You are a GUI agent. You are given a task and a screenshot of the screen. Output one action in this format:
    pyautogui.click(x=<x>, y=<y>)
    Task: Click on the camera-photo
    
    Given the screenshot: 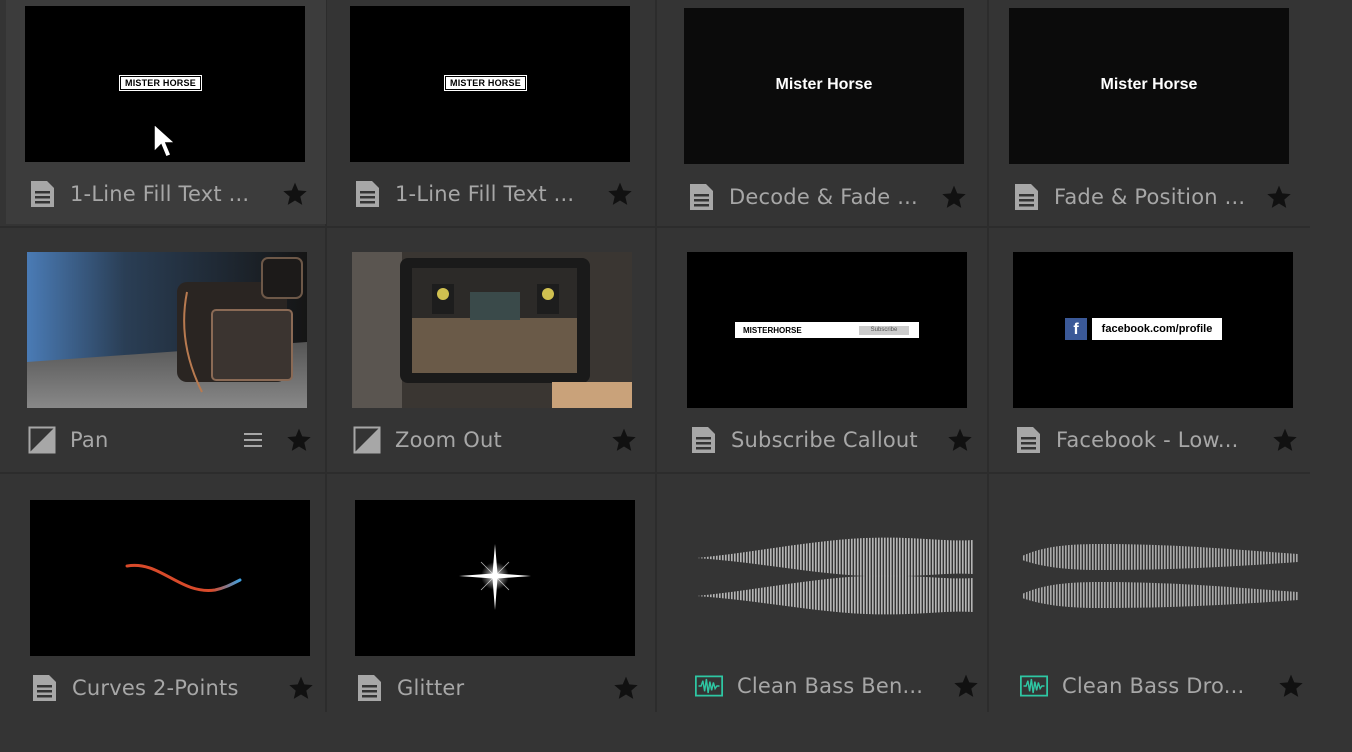 What is the action you would take?
    pyautogui.click(x=167, y=330)
    